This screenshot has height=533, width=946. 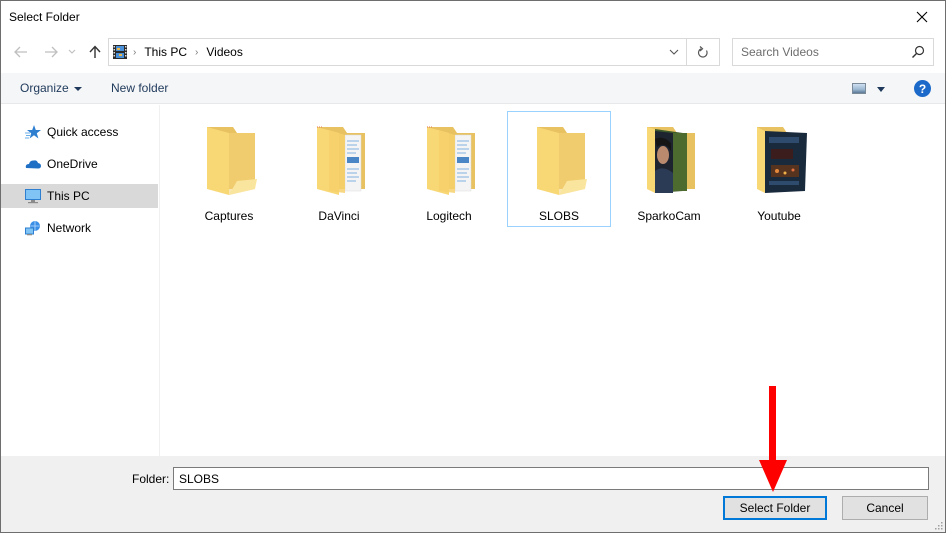 I want to click on navigation-pane: Quick access OneDrive This PC Network, so click(x=80, y=280).